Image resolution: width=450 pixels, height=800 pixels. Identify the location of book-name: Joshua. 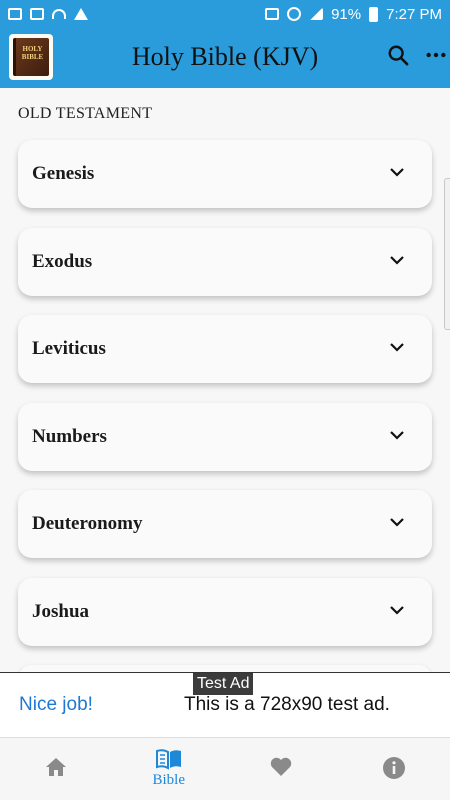
(61, 611).